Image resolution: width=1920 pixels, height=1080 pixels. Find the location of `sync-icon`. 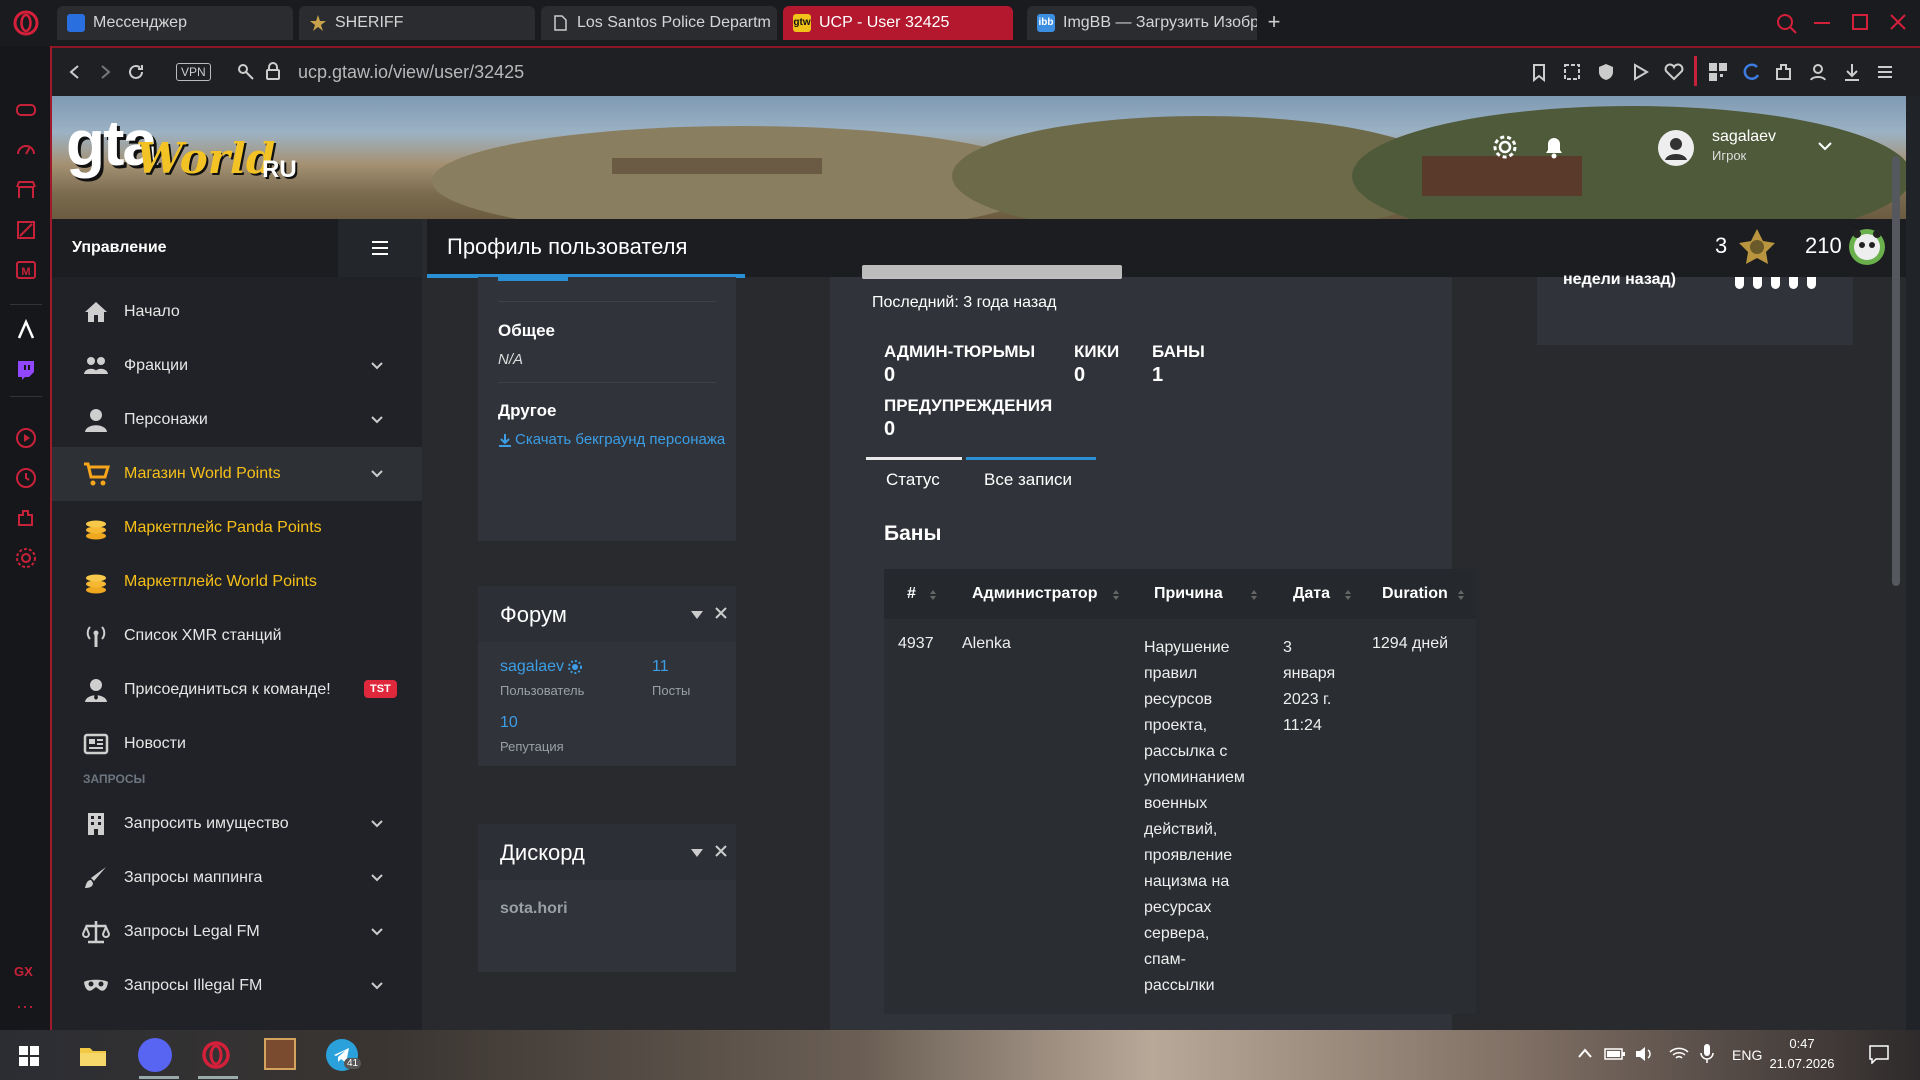

sync-icon is located at coordinates (1752, 72).